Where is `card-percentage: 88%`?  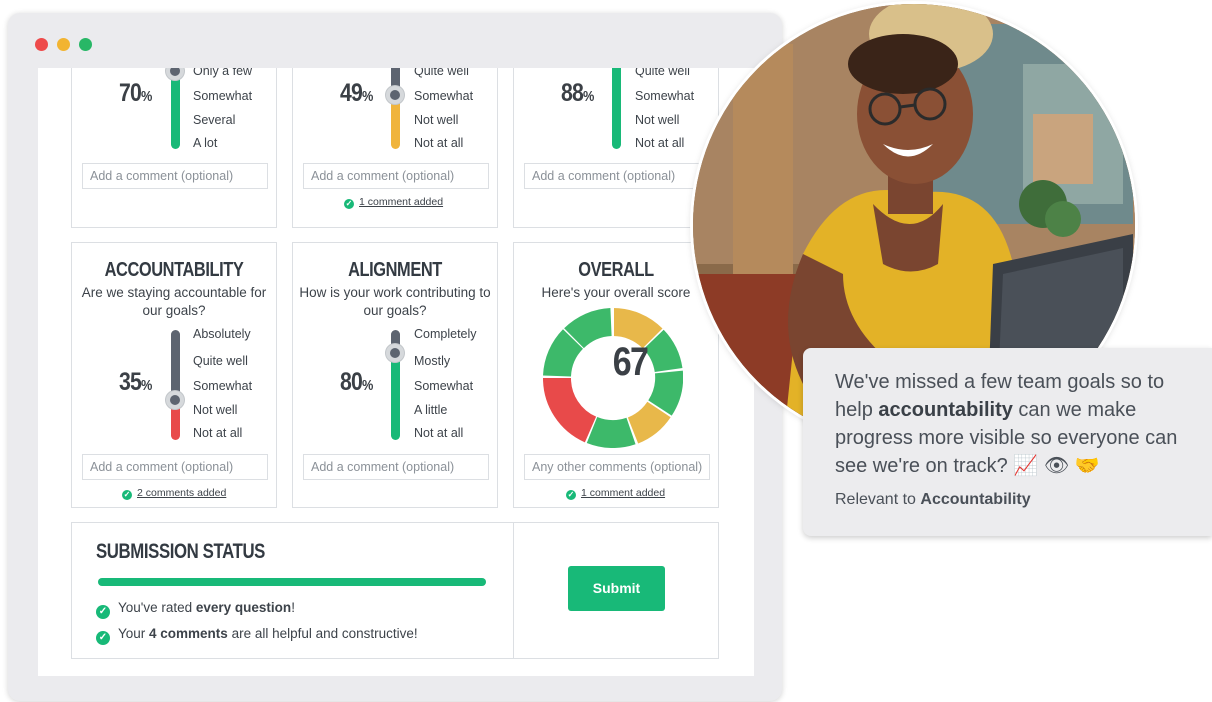 card-percentage: 88% is located at coordinates (577, 93).